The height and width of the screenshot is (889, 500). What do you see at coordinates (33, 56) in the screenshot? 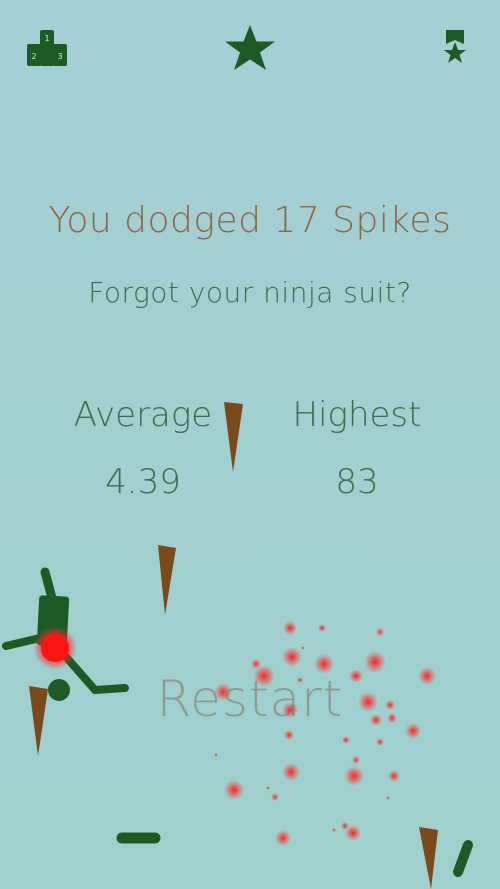
I see `podium-digit-2: 2` at bounding box center [33, 56].